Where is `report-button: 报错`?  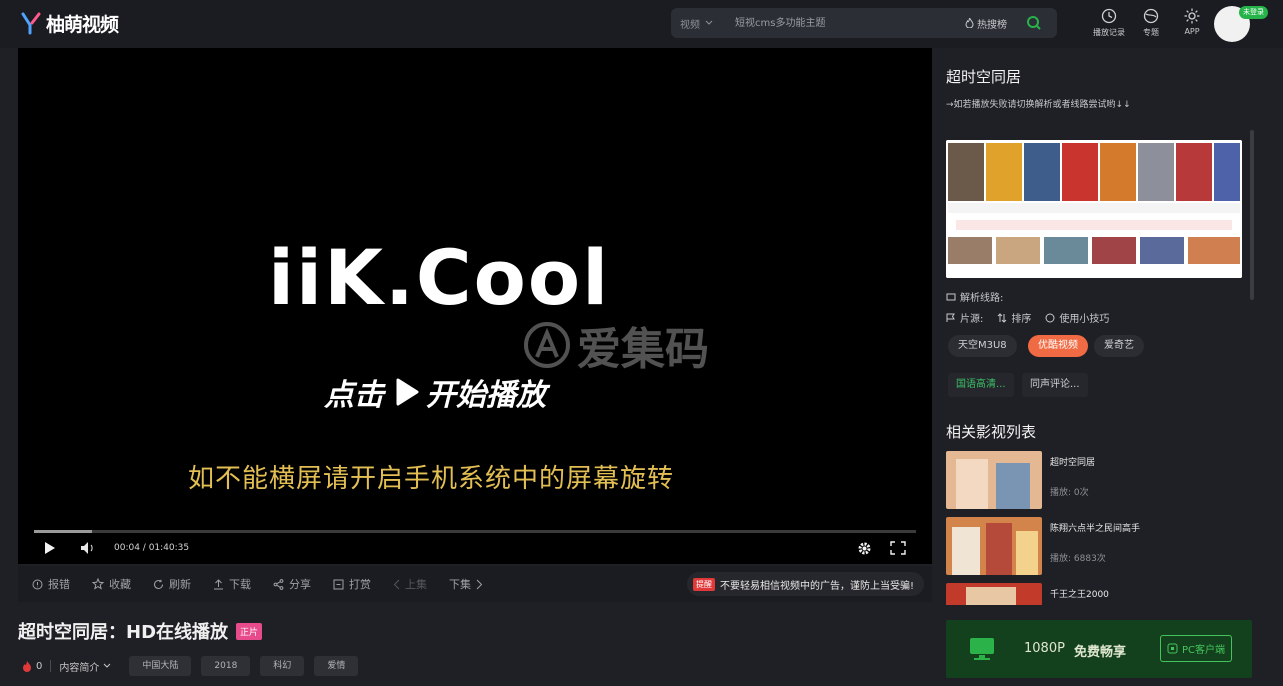 report-button: 报错 is located at coordinates (51, 584).